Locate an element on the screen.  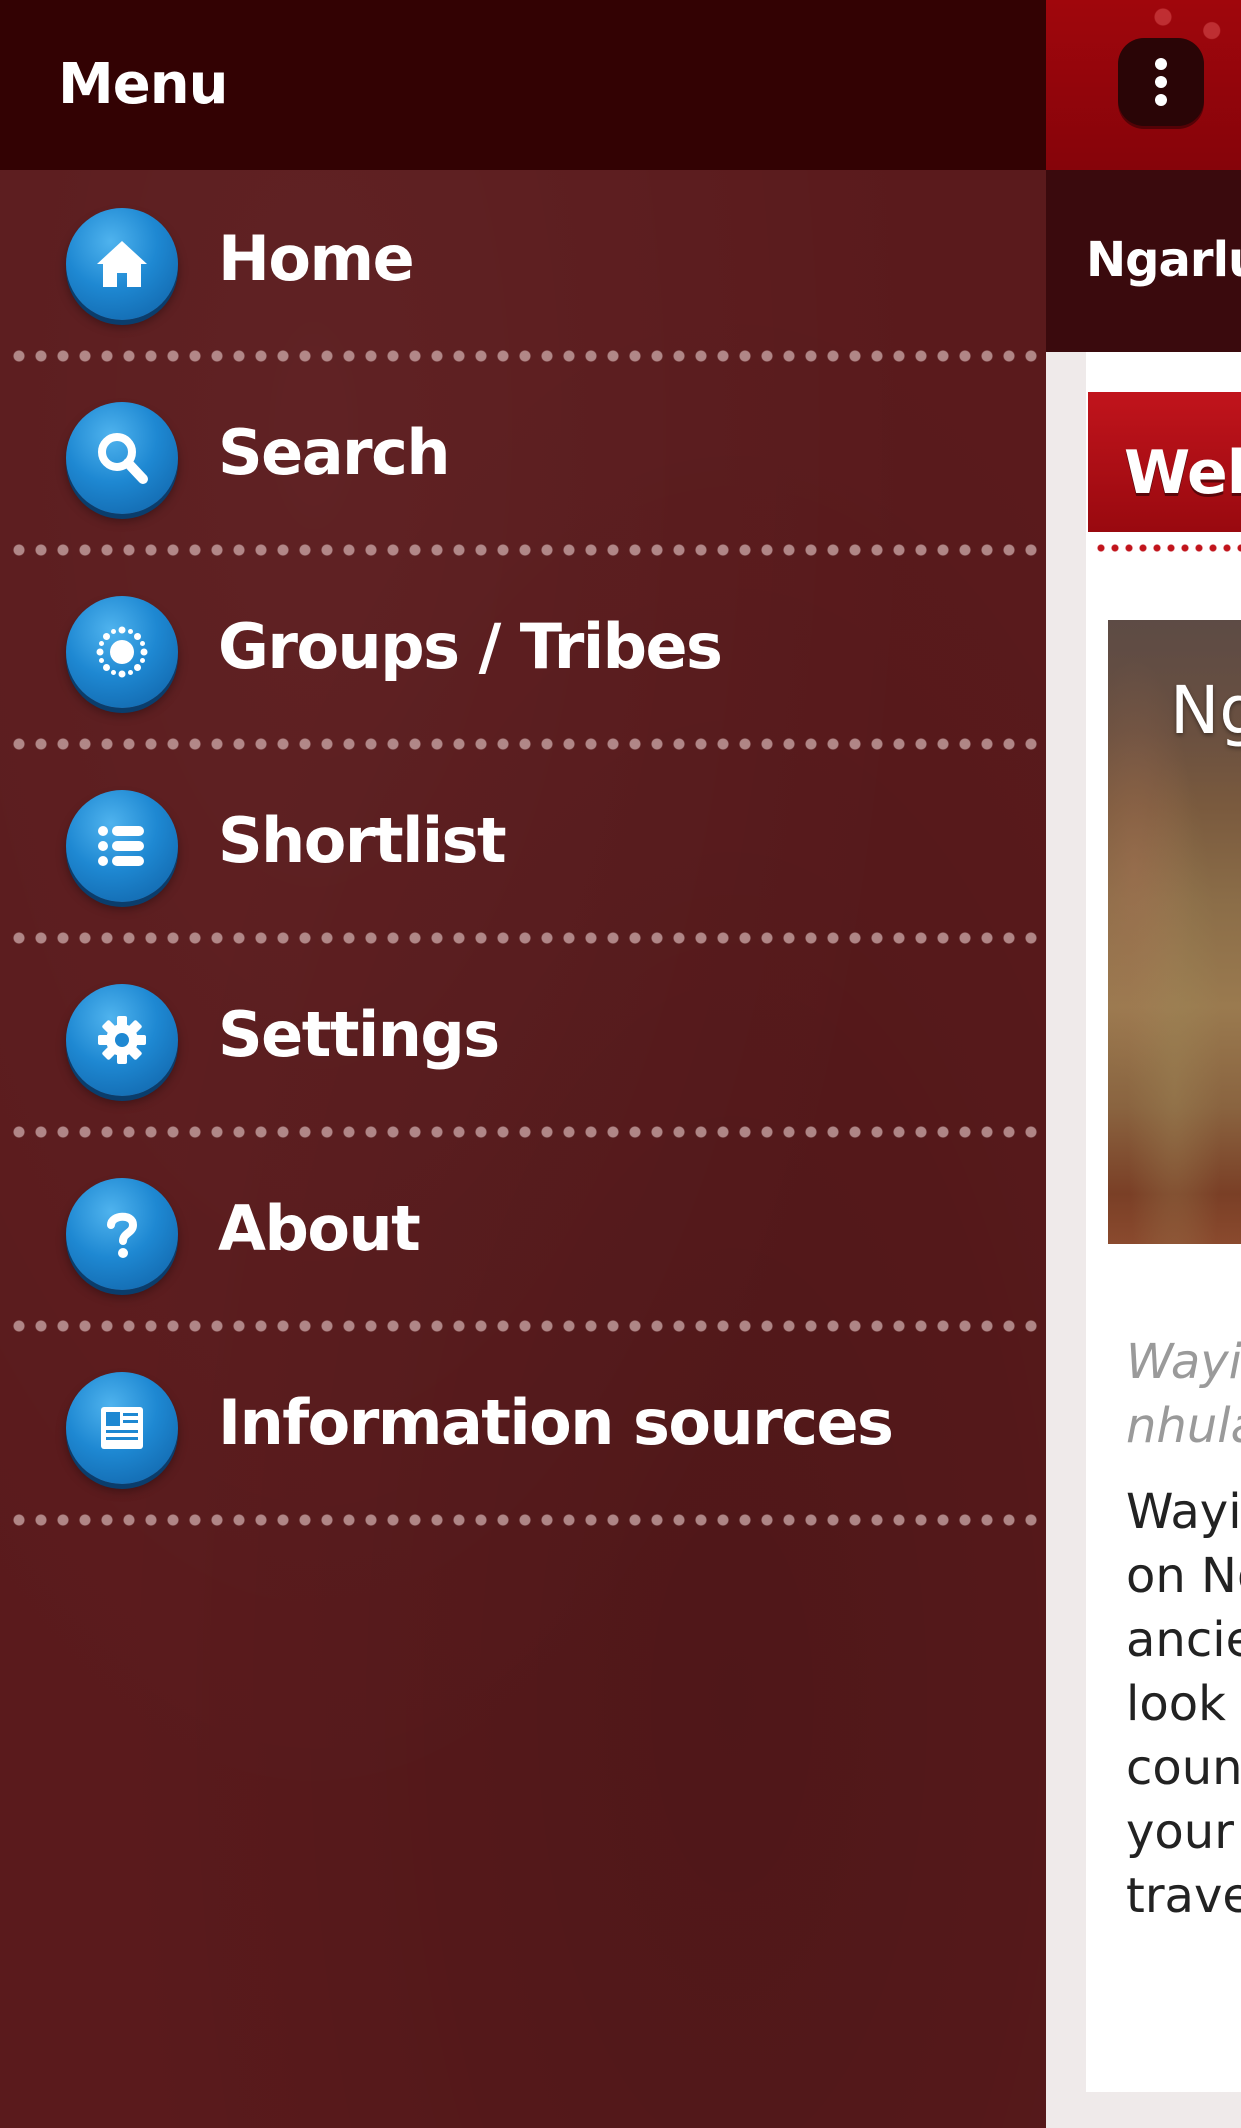
drawer-header: Menu is located at coordinates (523, 85).